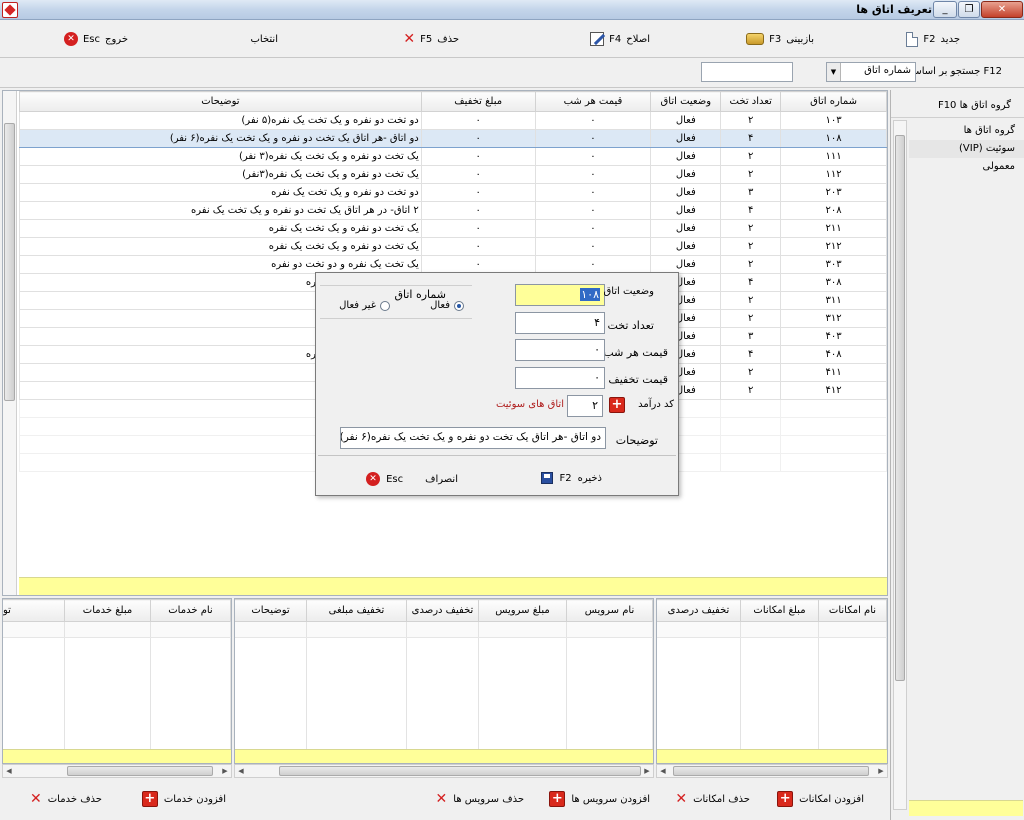  I want to click on col-facility-percent: تخفیف درصدی, so click(699, 610).